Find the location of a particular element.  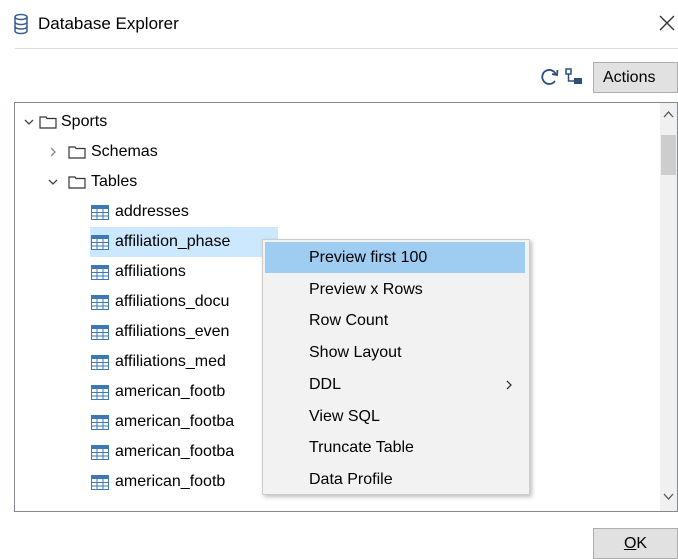

tree-node-schemas: Schemas is located at coordinates (335, 152).